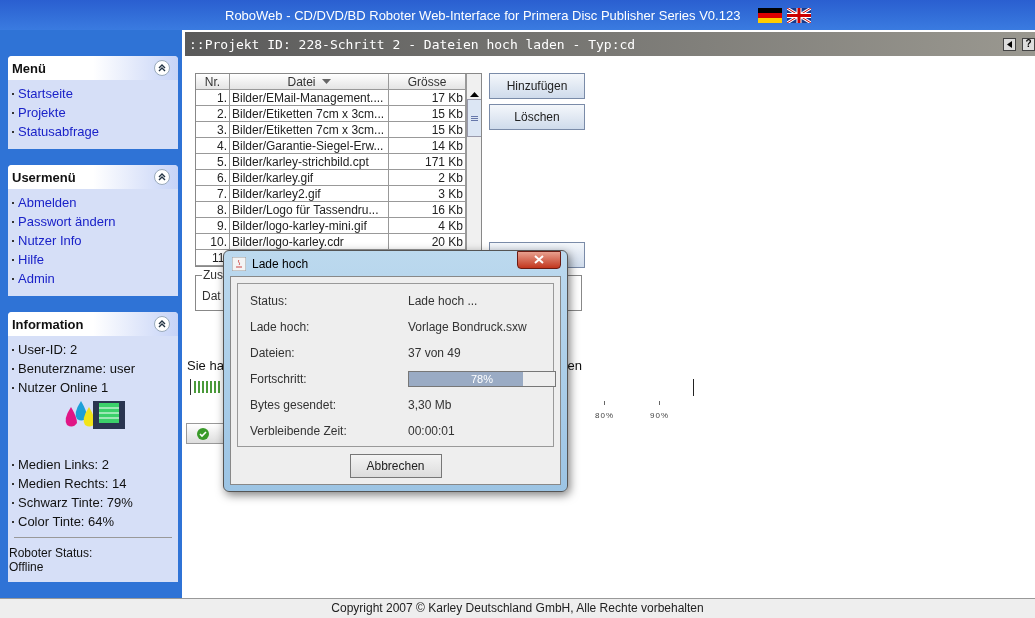 The width and height of the screenshot is (1035, 618). What do you see at coordinates (42, 112) in the screenshot?
I see `sidebar-link: Projekte` at bounding box center [42, 112].